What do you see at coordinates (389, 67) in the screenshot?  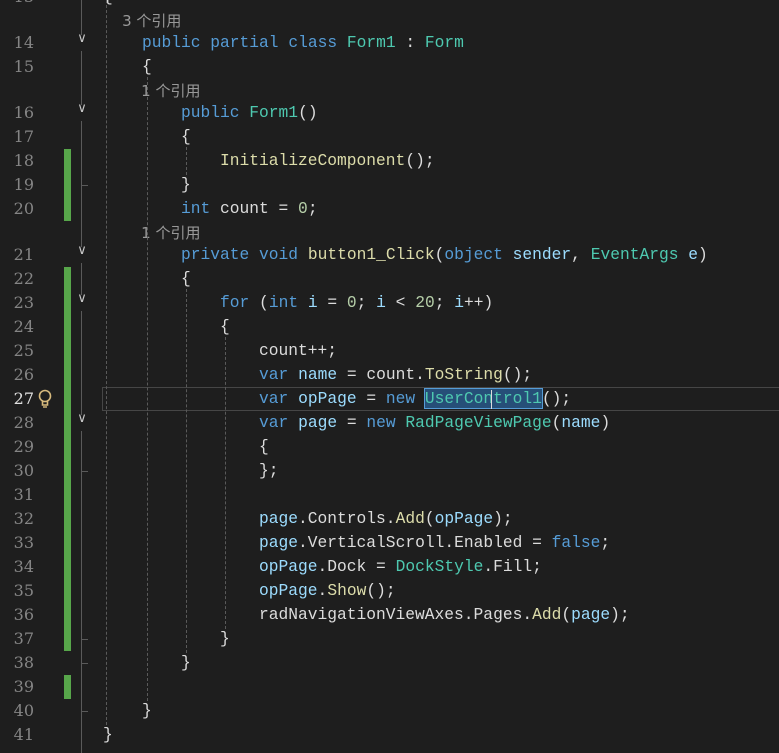 I see `code-line: 15 {` at bounding box center [389, 67].